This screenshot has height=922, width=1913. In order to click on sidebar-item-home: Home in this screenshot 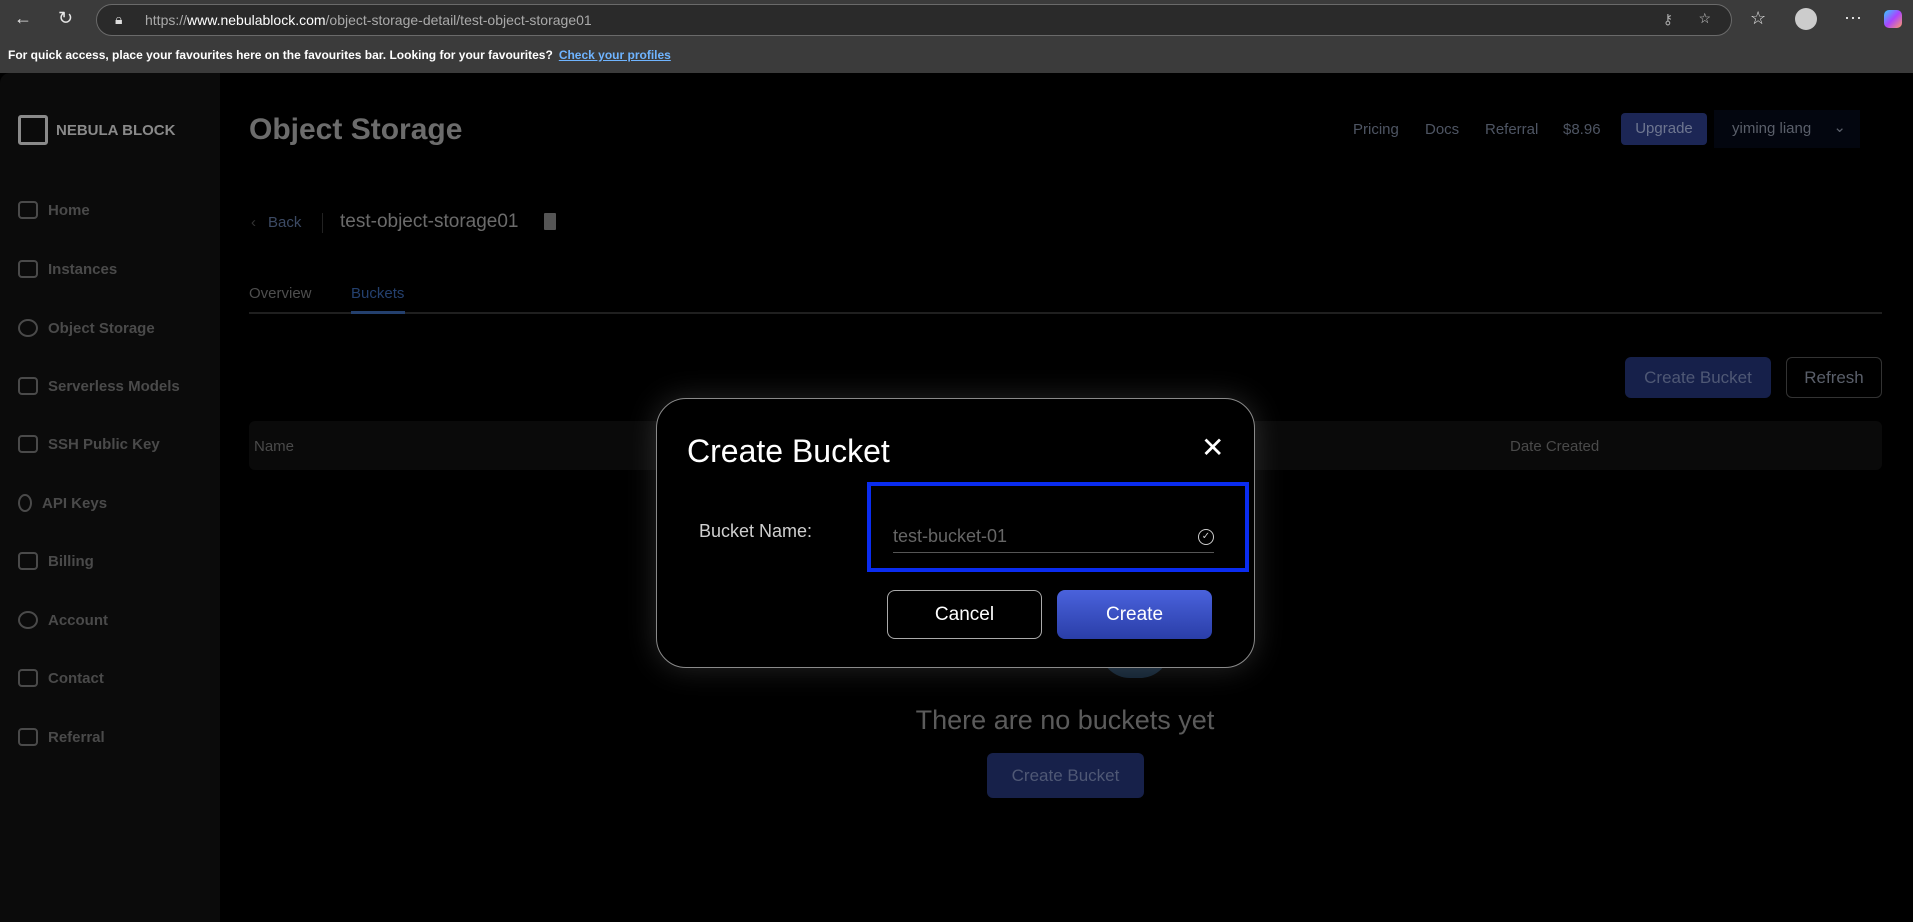, I will do `click(54, 210)`.